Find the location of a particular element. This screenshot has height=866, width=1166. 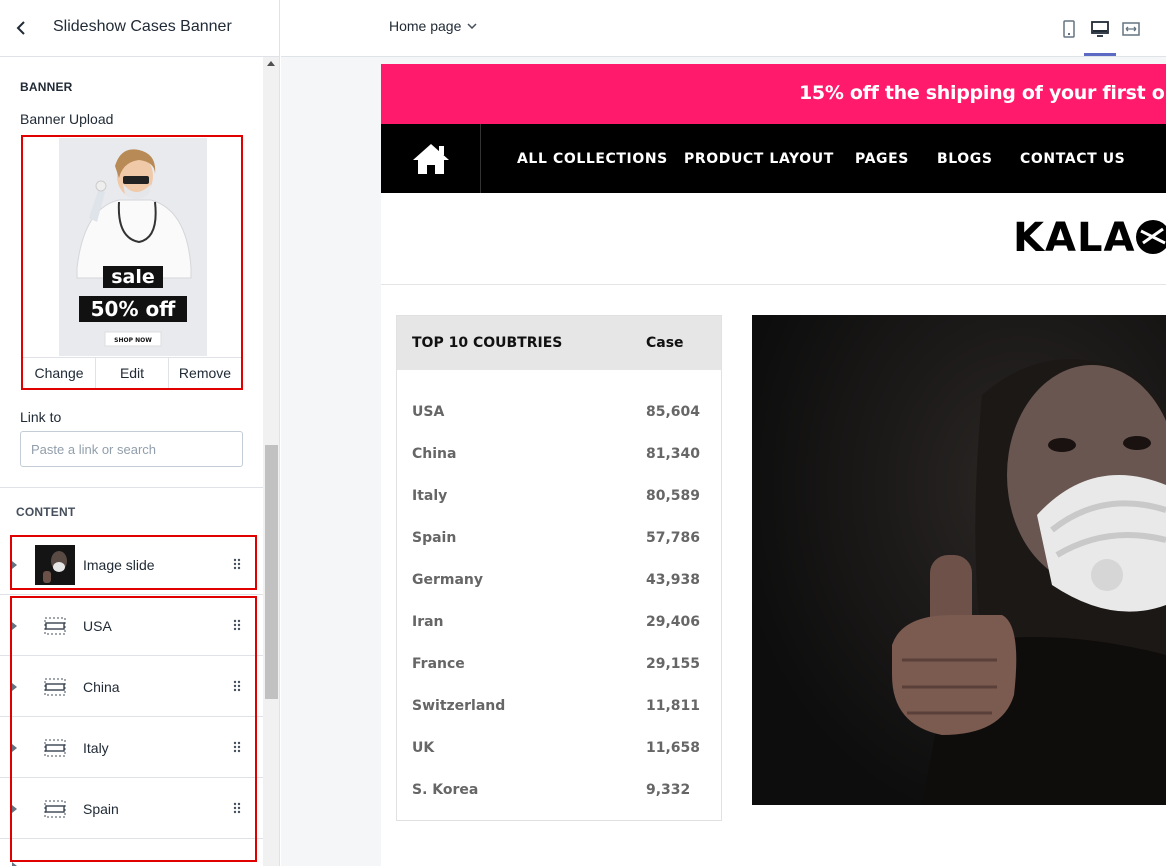

mobile-view-button is located at coordinates (1069, 29).